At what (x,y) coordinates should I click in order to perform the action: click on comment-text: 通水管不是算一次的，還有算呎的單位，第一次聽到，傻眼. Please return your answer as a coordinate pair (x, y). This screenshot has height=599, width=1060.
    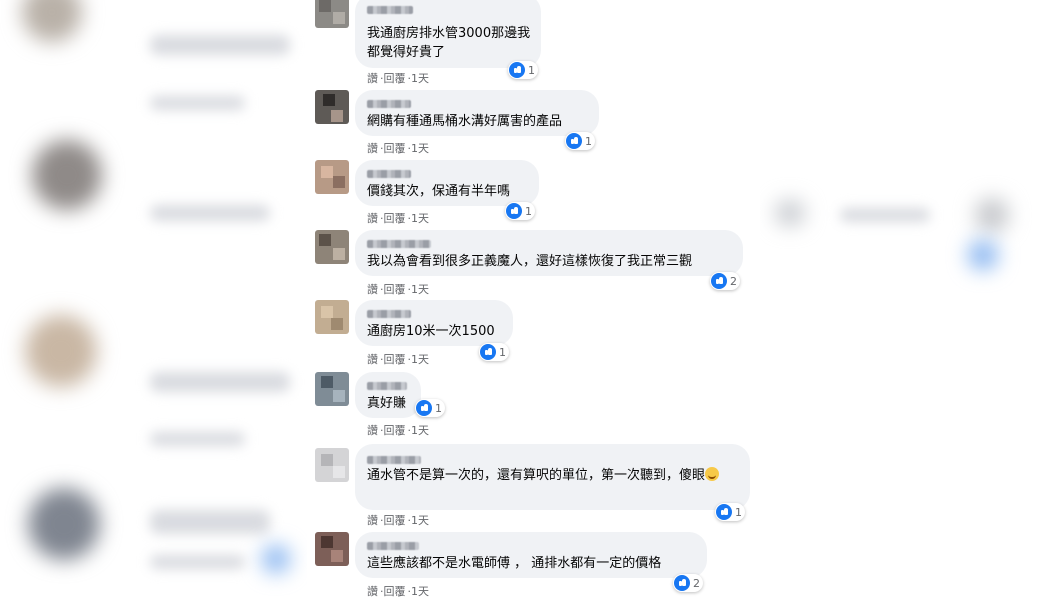
    Looking at the image, I should click on (553, 475).